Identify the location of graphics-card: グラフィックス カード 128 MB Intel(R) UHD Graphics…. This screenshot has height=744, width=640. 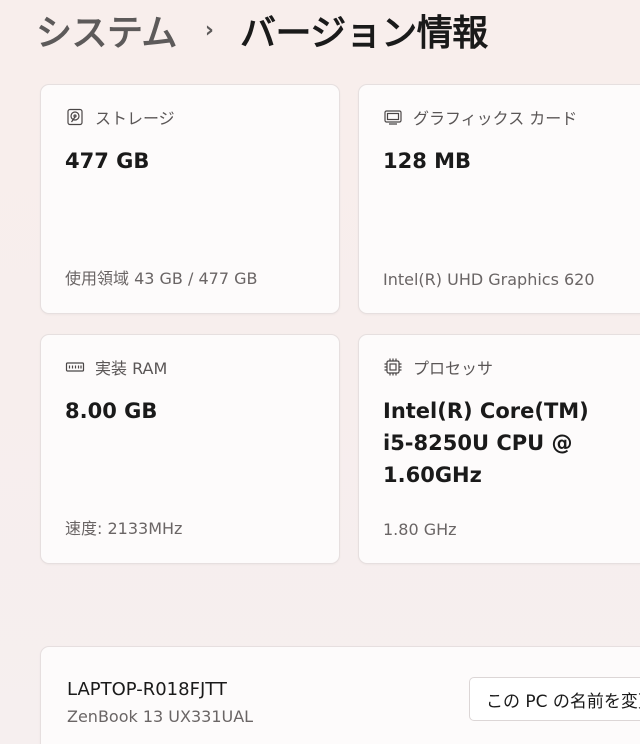
(499, 199).